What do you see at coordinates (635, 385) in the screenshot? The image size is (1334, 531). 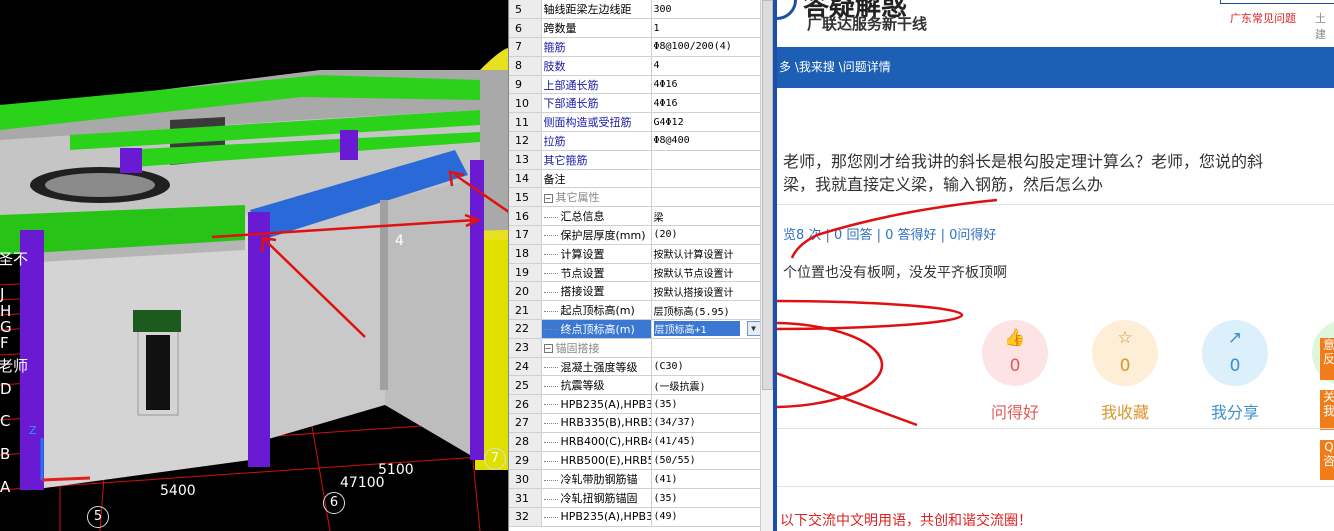 I see `property-row: 25 抗震等级 (一级抗震)` at bounding box center [635, 385].